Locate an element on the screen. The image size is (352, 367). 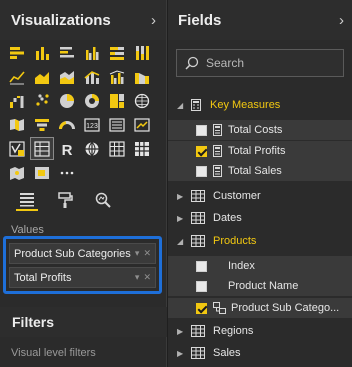
stacked-area-icon is located at coordinates (67, 76).